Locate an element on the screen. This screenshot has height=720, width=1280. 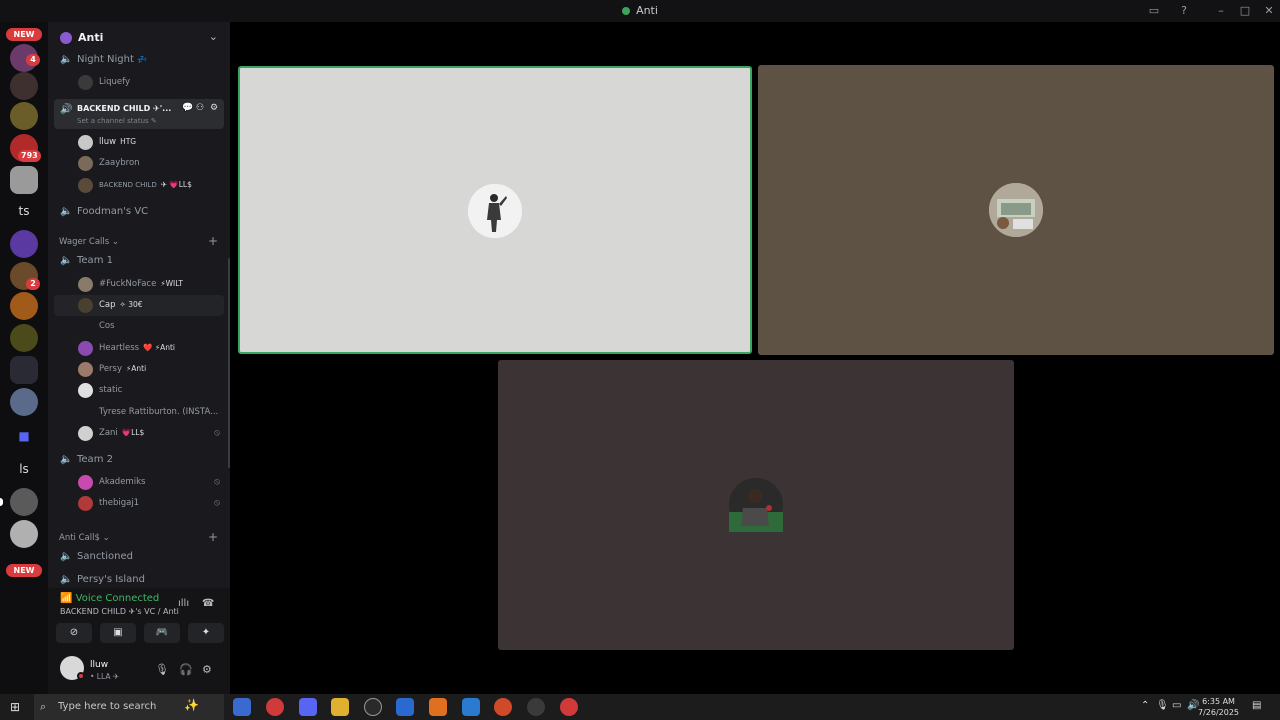
server-text-icon: ls is located at coordinates (24, 469).